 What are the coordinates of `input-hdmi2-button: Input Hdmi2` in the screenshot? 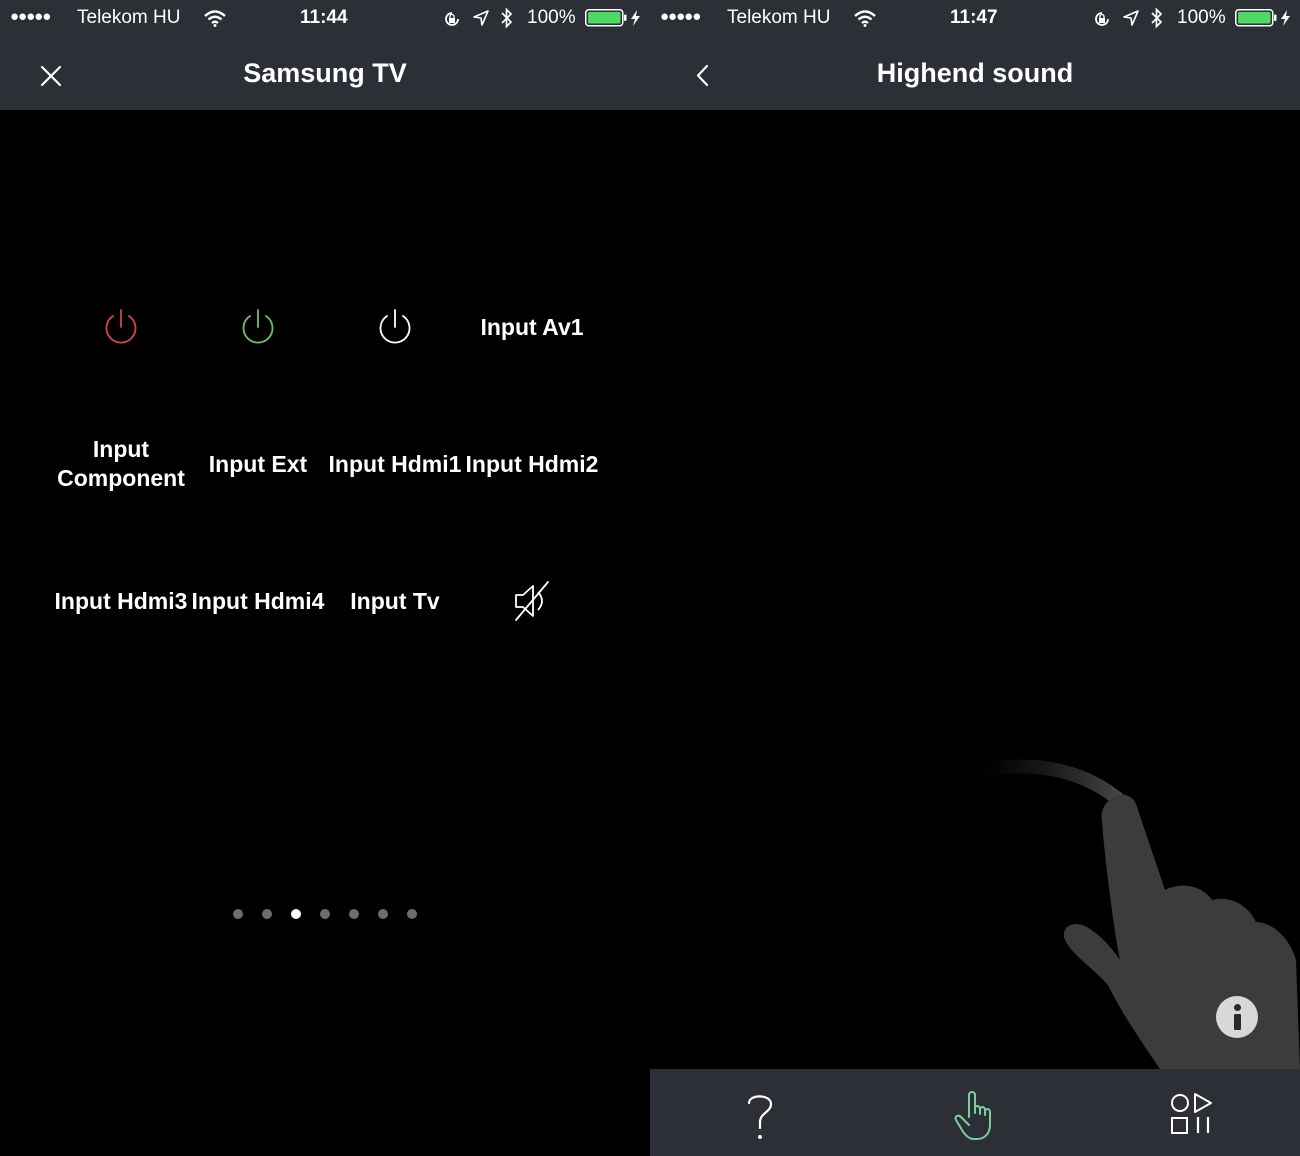 It's located at (532, 464).